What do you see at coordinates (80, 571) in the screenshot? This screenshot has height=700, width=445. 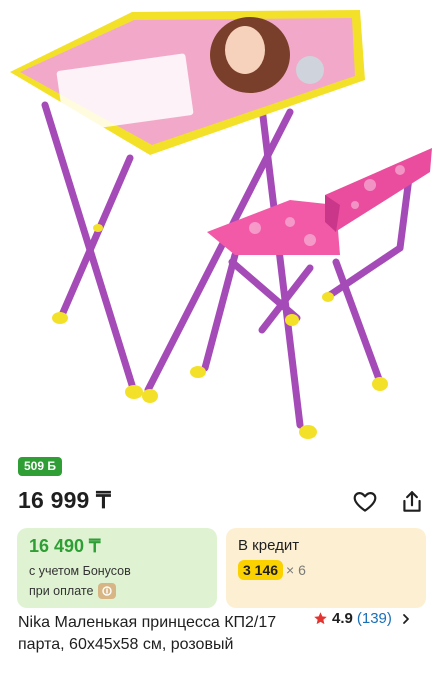 I see `bonus-price-note: с учетом Бонусов` at bounding box center [80, 571].